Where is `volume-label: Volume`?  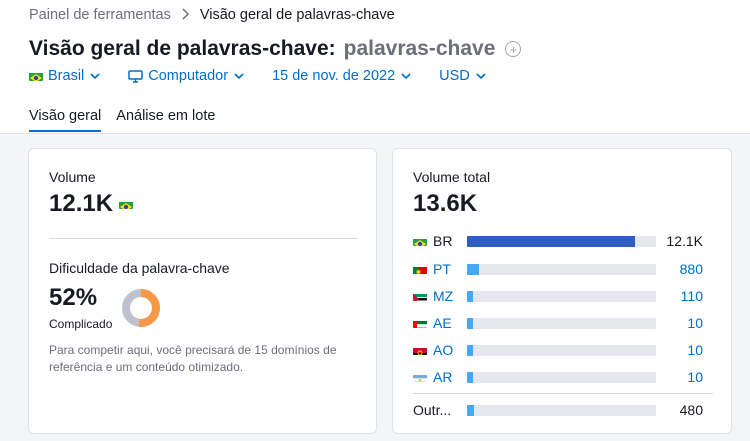
volume-label: Volume is located at coordinates (72, 177).